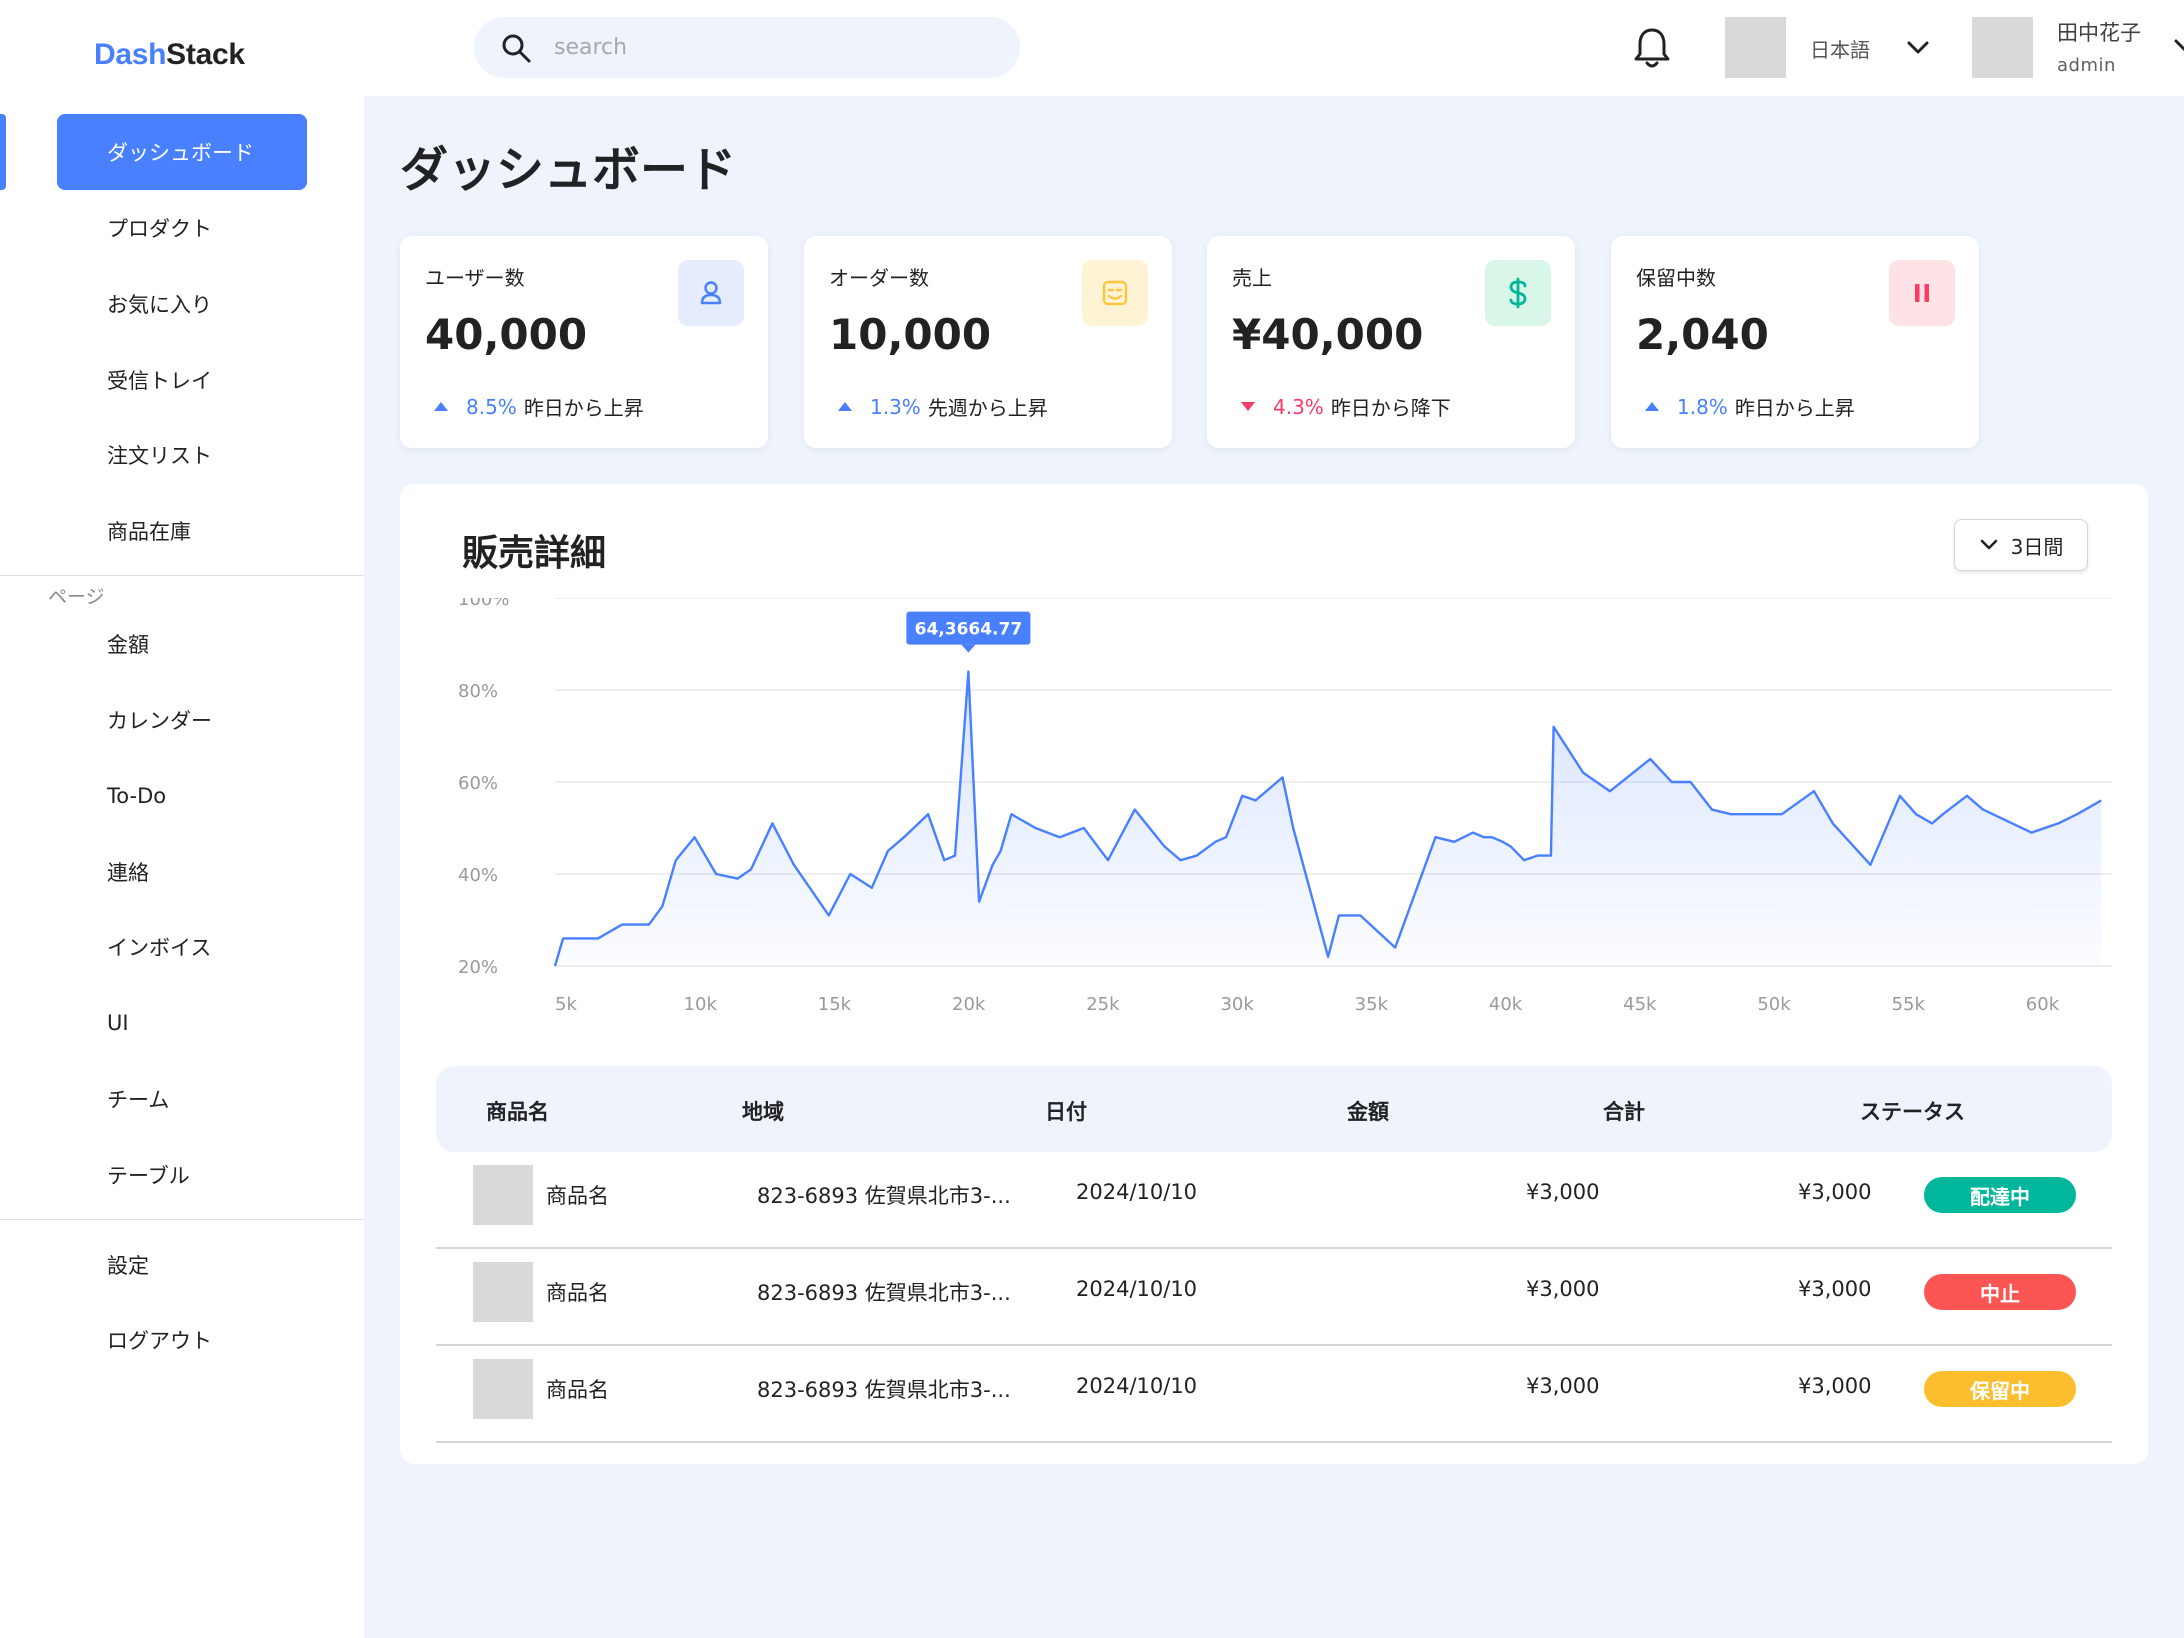 This screenshot has width=2184, height=1638. I want to click on sidebar-item-invoice: インボイス, so click(182, 947).